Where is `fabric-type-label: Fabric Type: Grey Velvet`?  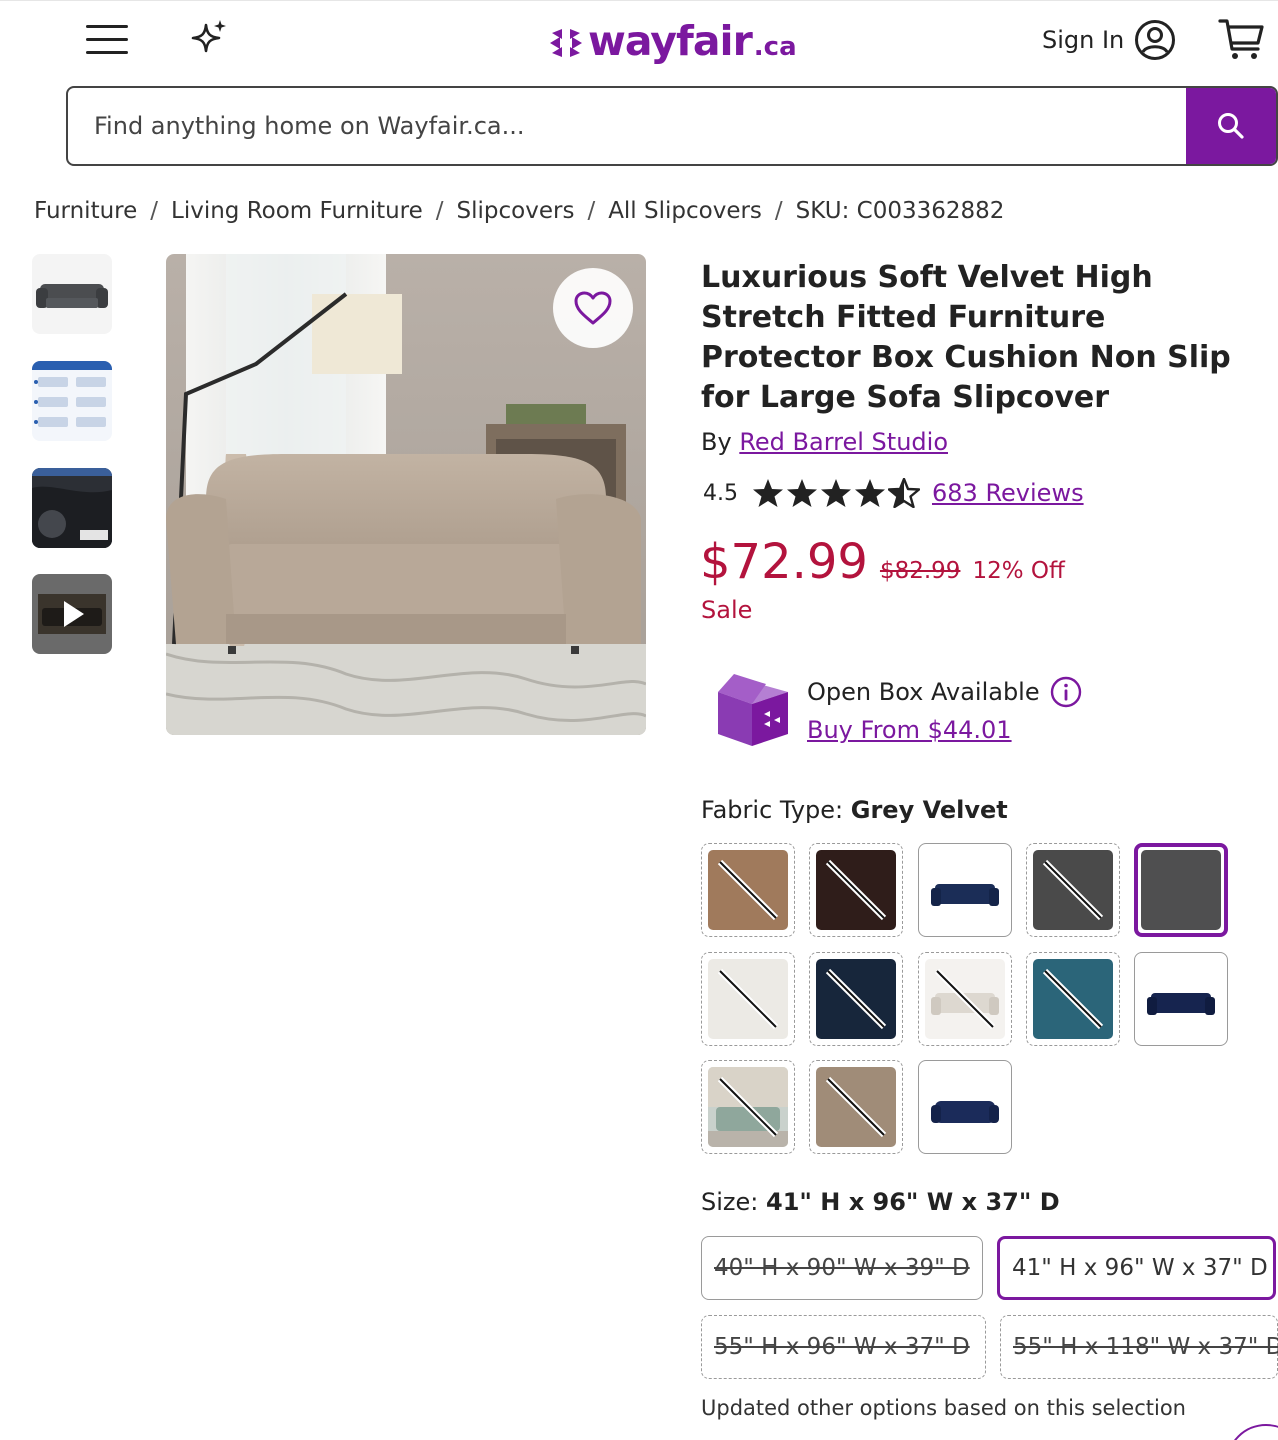 fabric-type-label: Fabric Type: Grey Velvet is located at coordinates (854, 810).